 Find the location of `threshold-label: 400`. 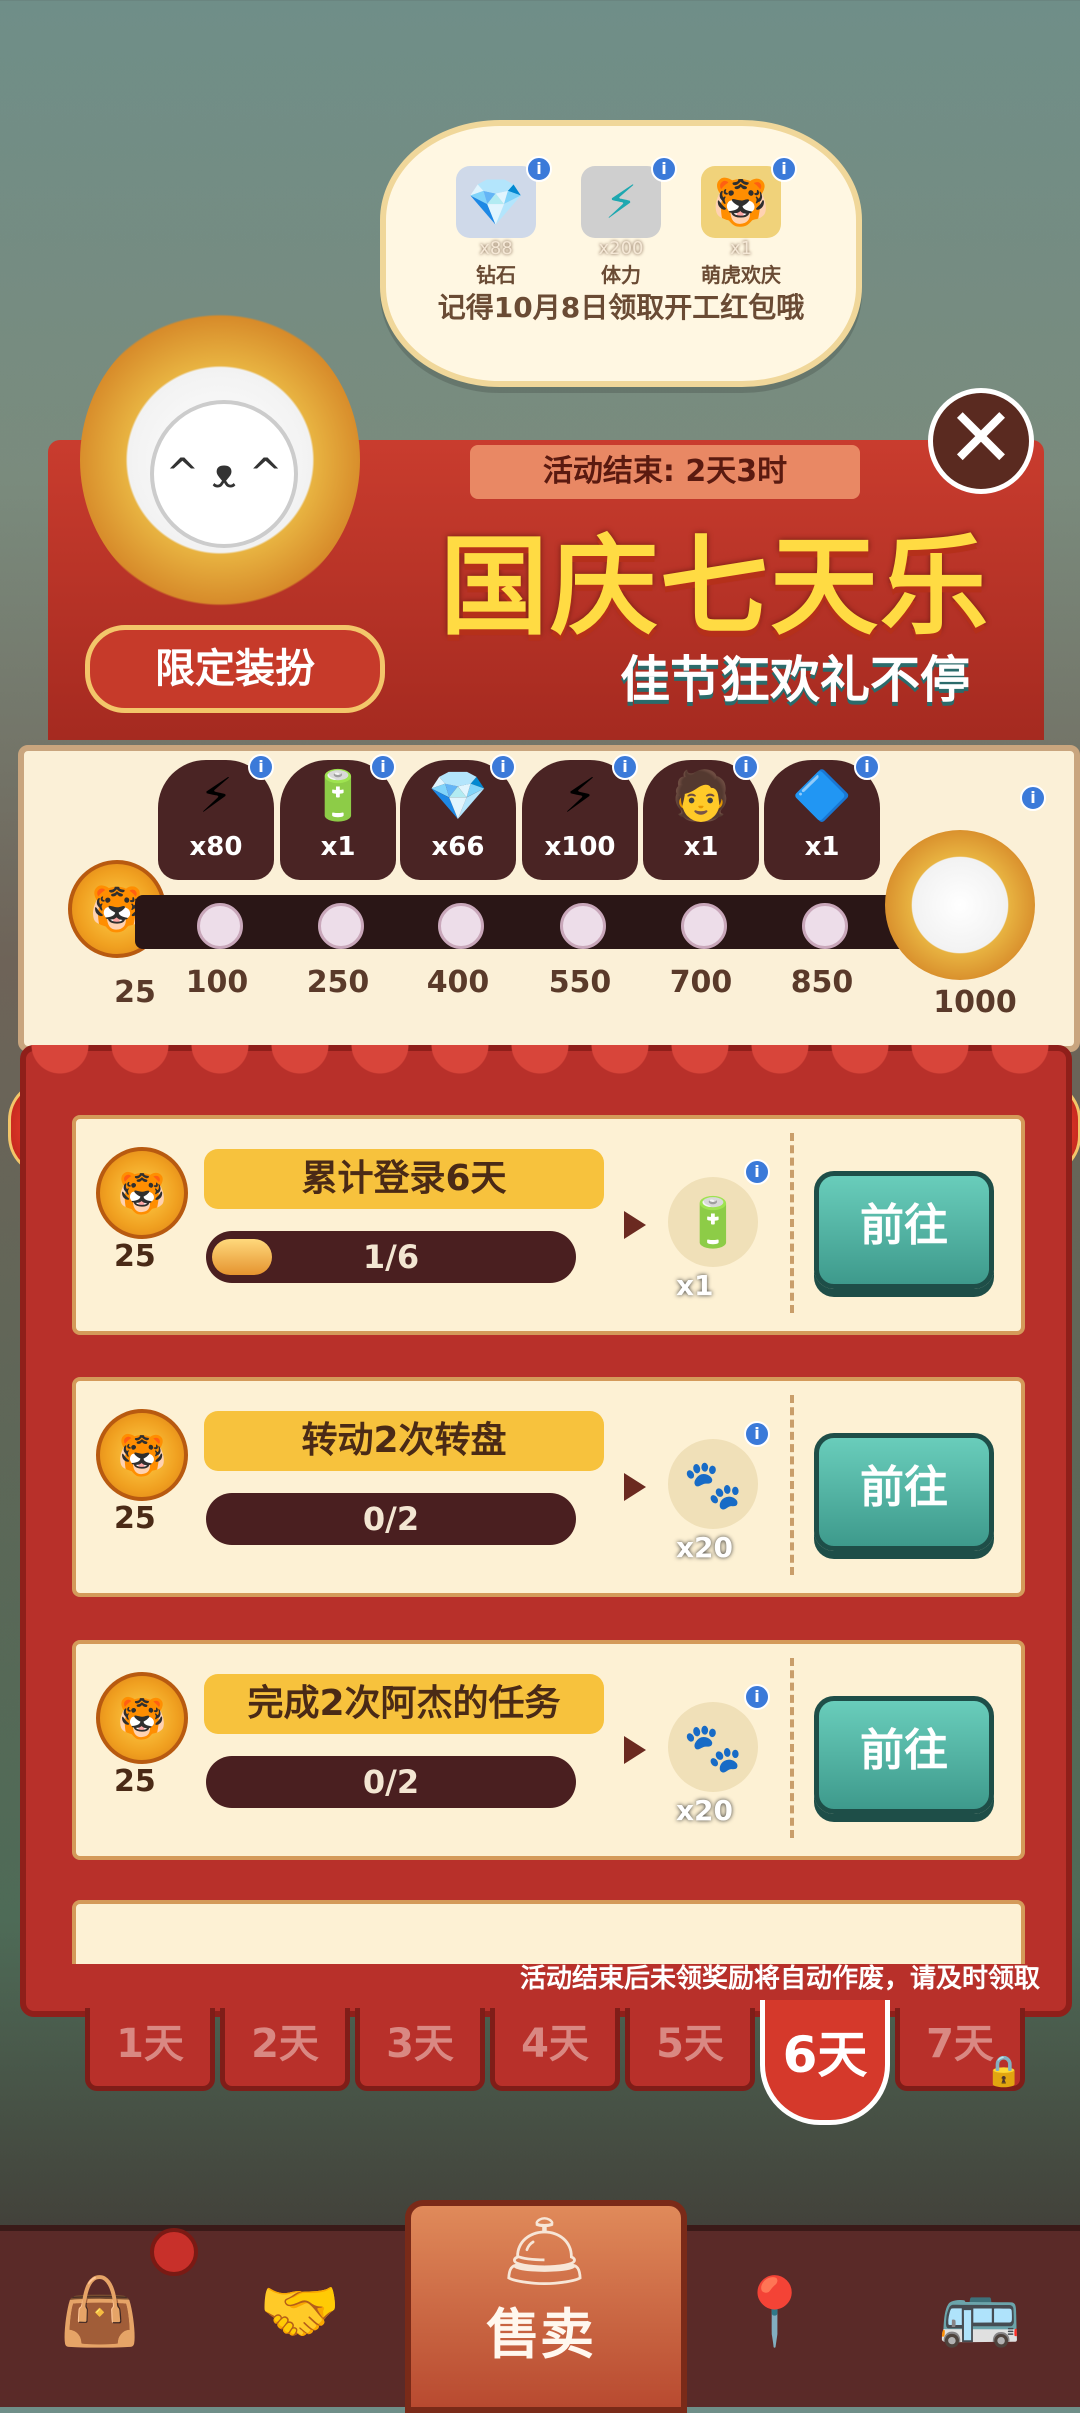

threshold-label: 400 is located at coordinates (458, 982).